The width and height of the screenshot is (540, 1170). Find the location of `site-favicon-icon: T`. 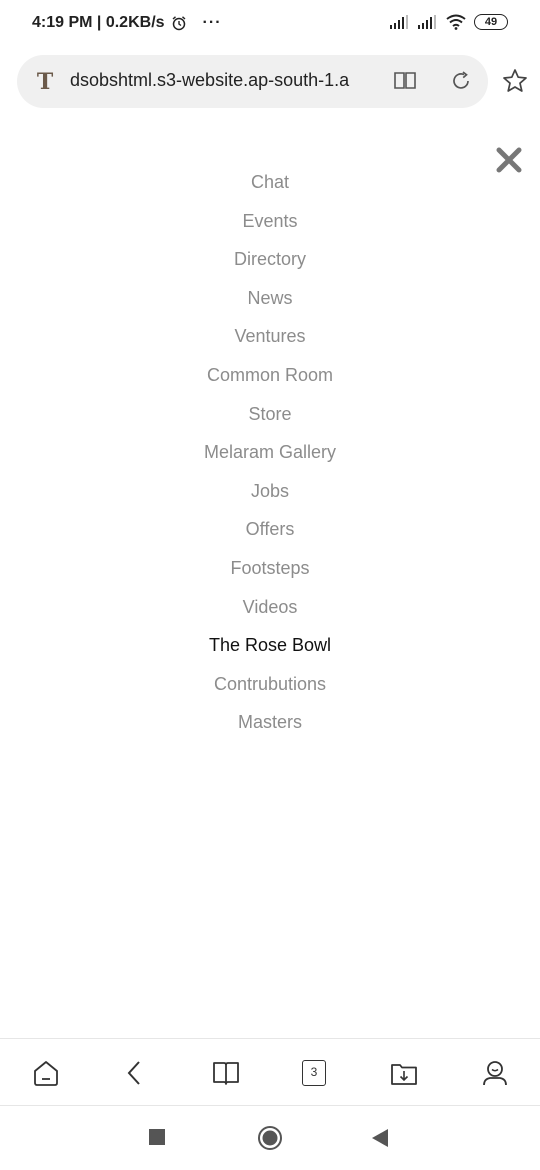

site-favicon-icon: T is located at coordinates (45, 81).